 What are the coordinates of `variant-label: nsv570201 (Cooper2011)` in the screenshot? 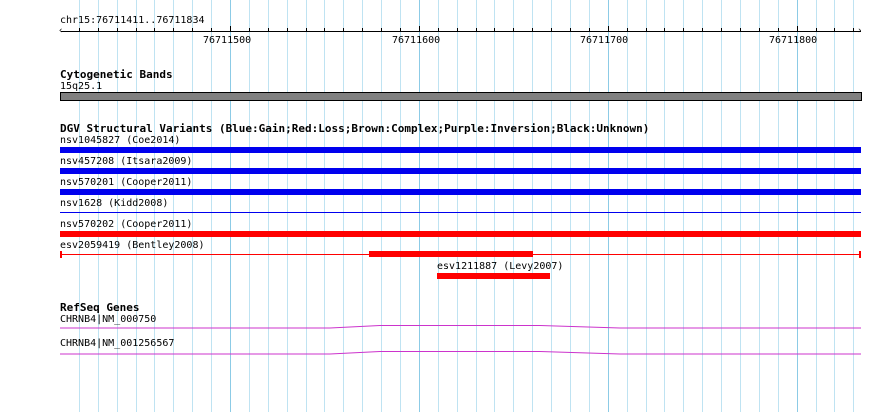 It's located at (126, 182).